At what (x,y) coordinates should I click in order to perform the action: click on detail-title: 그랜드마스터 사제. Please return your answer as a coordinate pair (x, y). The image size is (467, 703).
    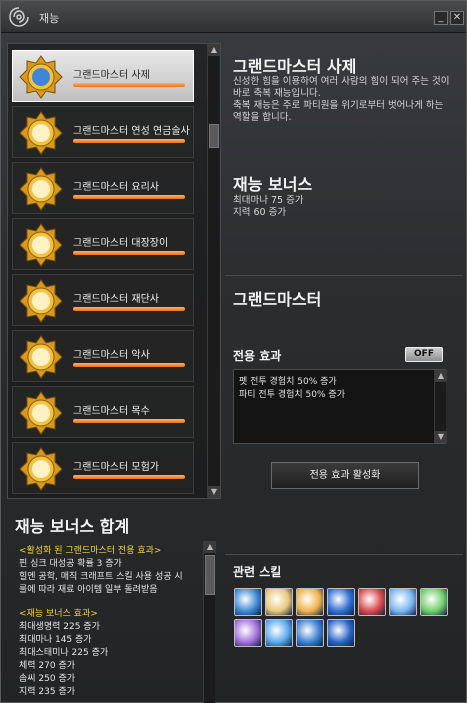
    Looking at the image, I should click on (295, 66).